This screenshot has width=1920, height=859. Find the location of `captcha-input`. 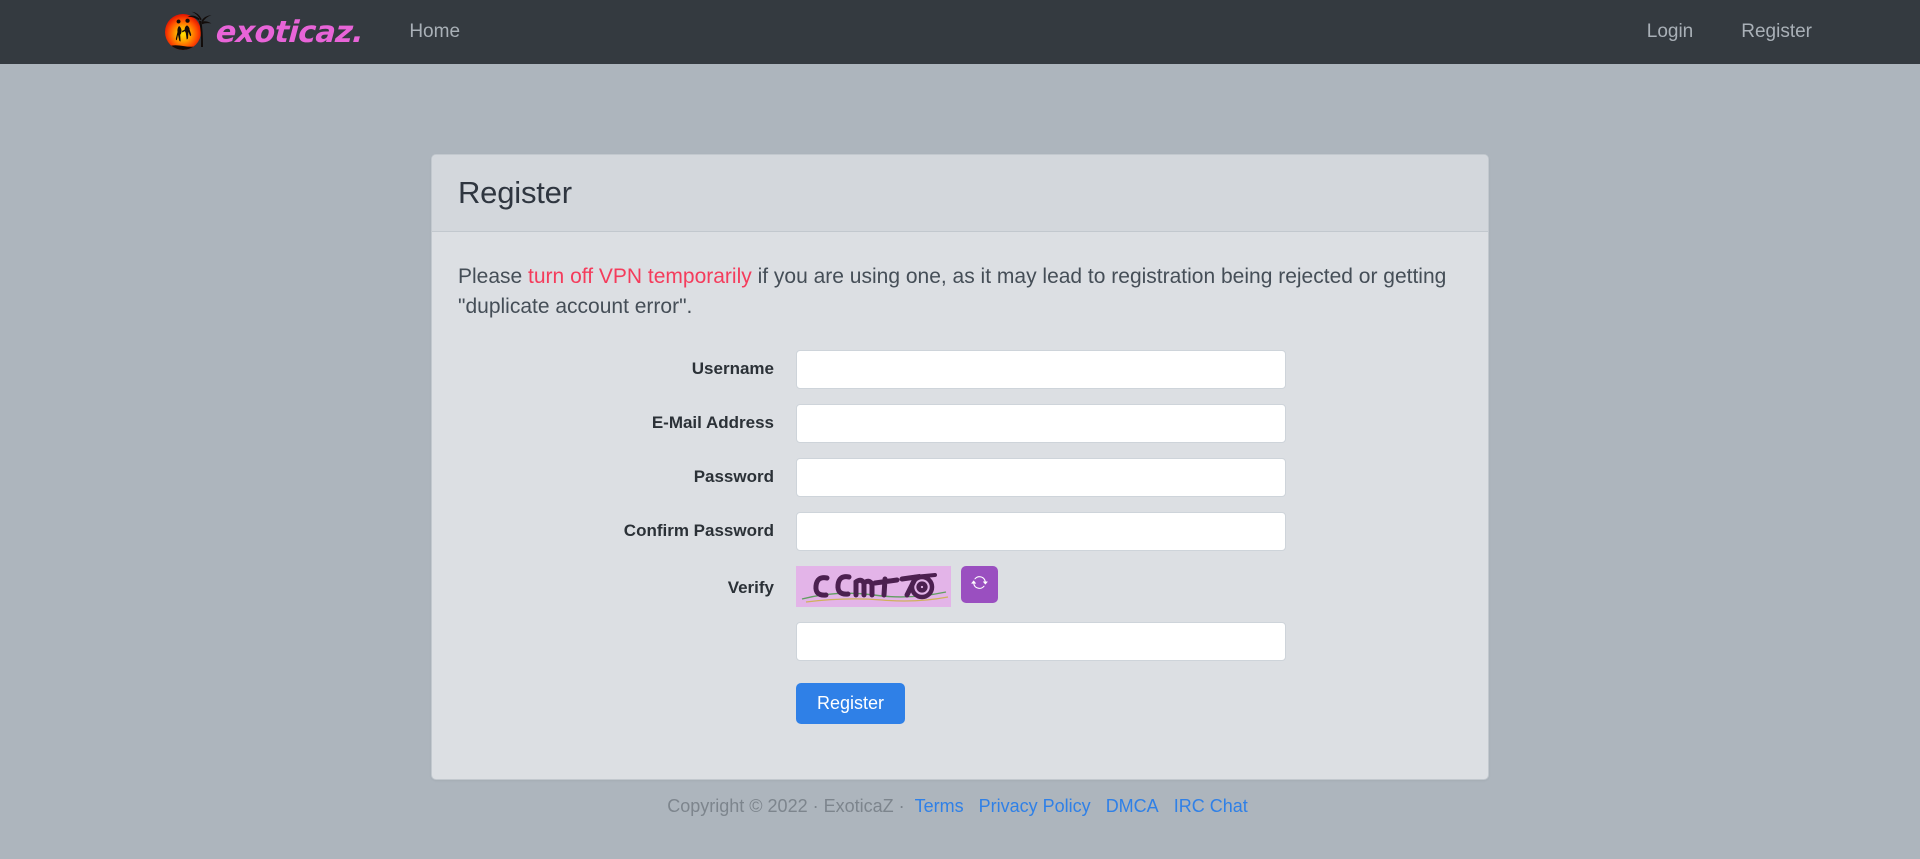

captcha-input is located at coordinates (1041, 641).